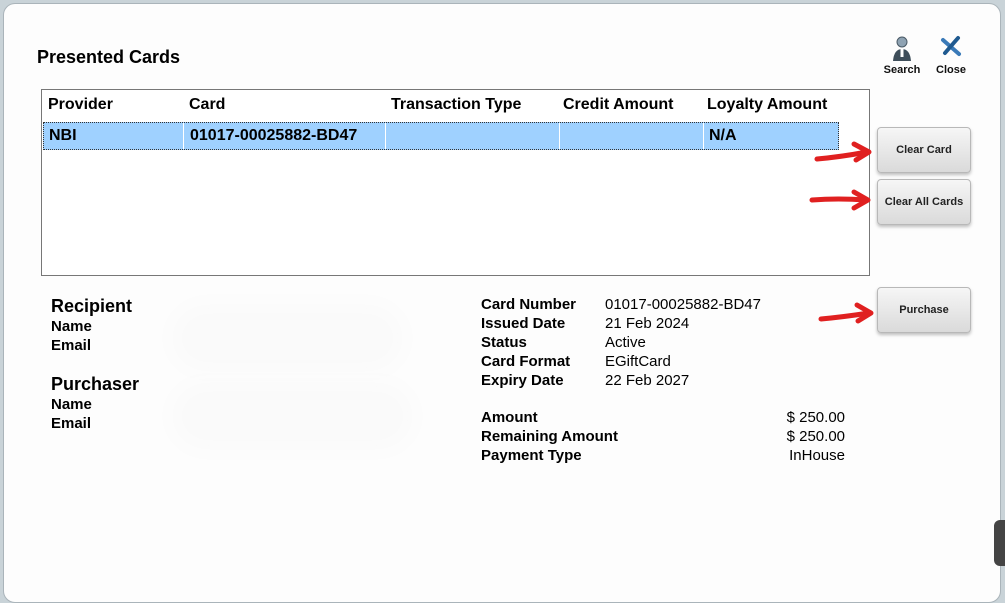 The width and height of the screenshot is (1005, 603). I want to click on search-label: Search, so click(902, 70).